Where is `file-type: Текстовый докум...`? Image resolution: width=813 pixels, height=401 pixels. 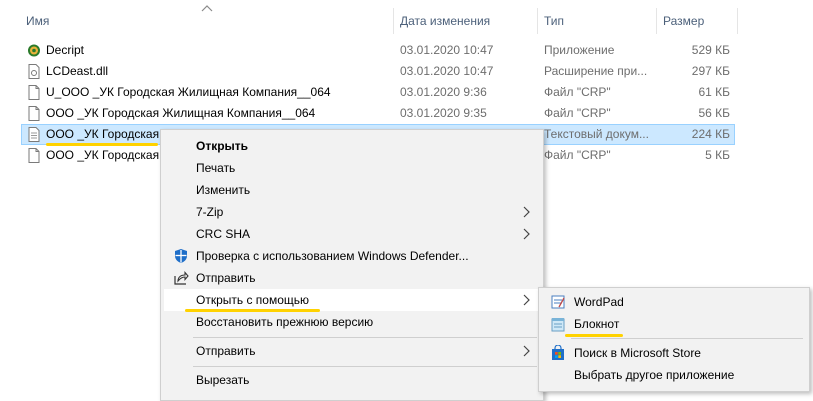
file-type: Текстовый докум... is located at coordinates (596, 134).